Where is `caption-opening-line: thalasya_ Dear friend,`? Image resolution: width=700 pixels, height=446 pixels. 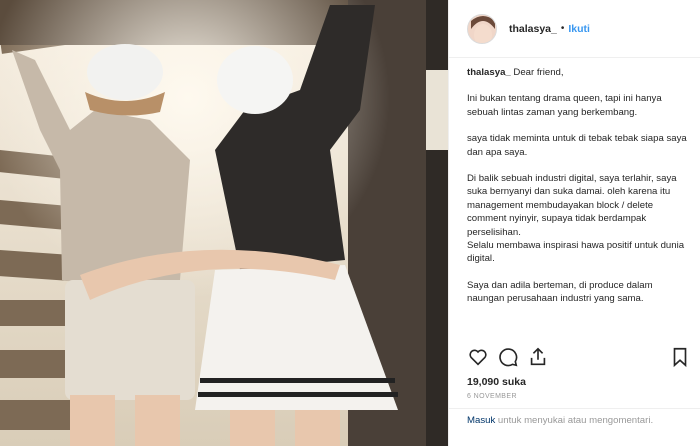
caption-opening-line: thalasya_ Dear friend, is located at coordinates (578, 72).